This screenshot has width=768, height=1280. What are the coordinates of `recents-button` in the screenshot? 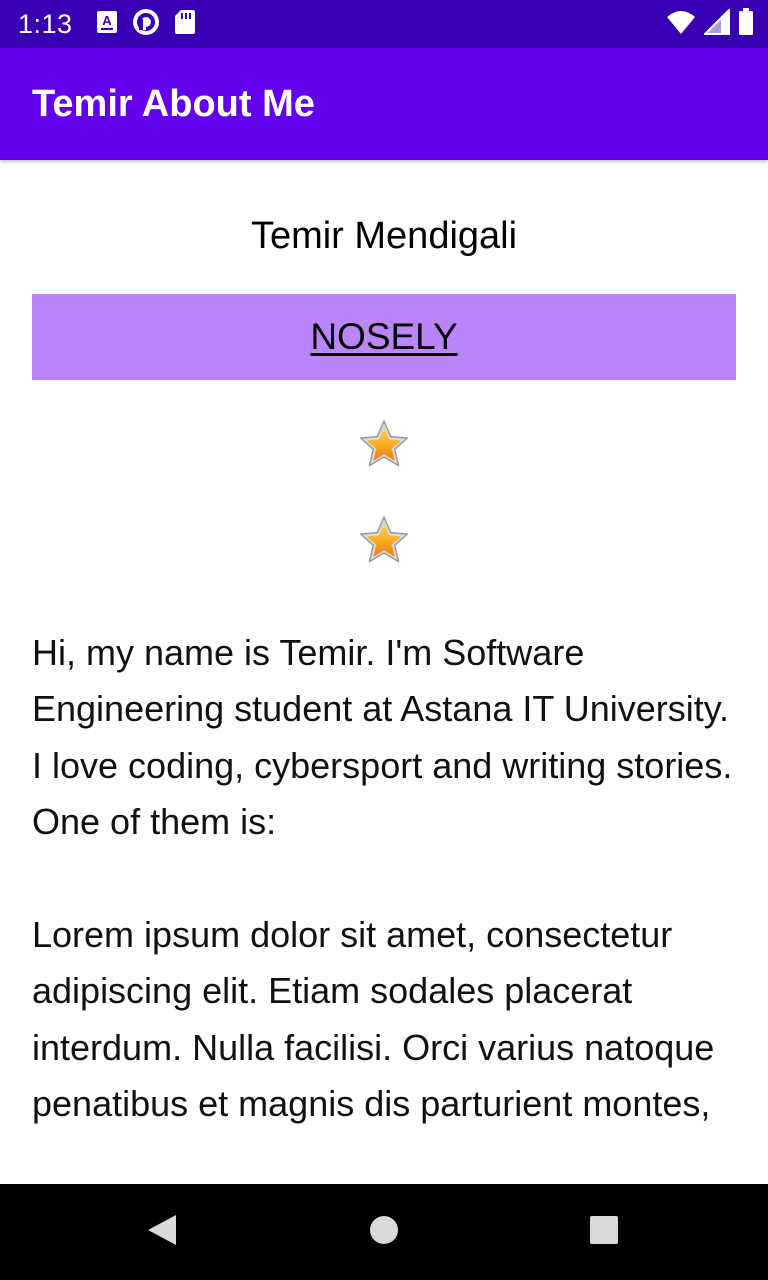 It's located at (604, 1232).